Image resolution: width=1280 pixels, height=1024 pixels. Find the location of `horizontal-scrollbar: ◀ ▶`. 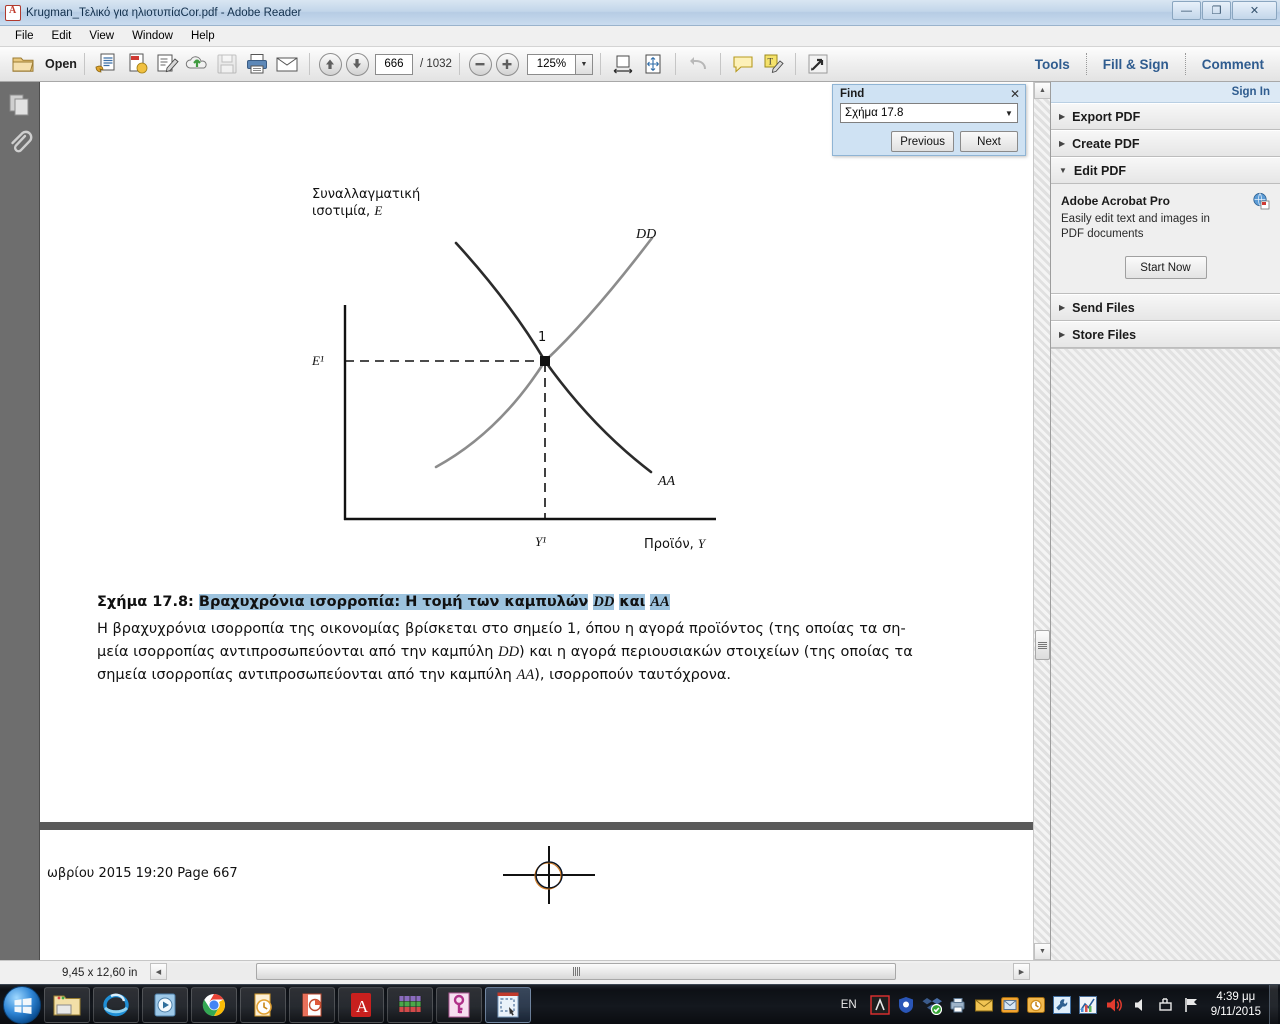

horizontal-scrollbar: ◀ ▶ is located at coordinates (590, 971).